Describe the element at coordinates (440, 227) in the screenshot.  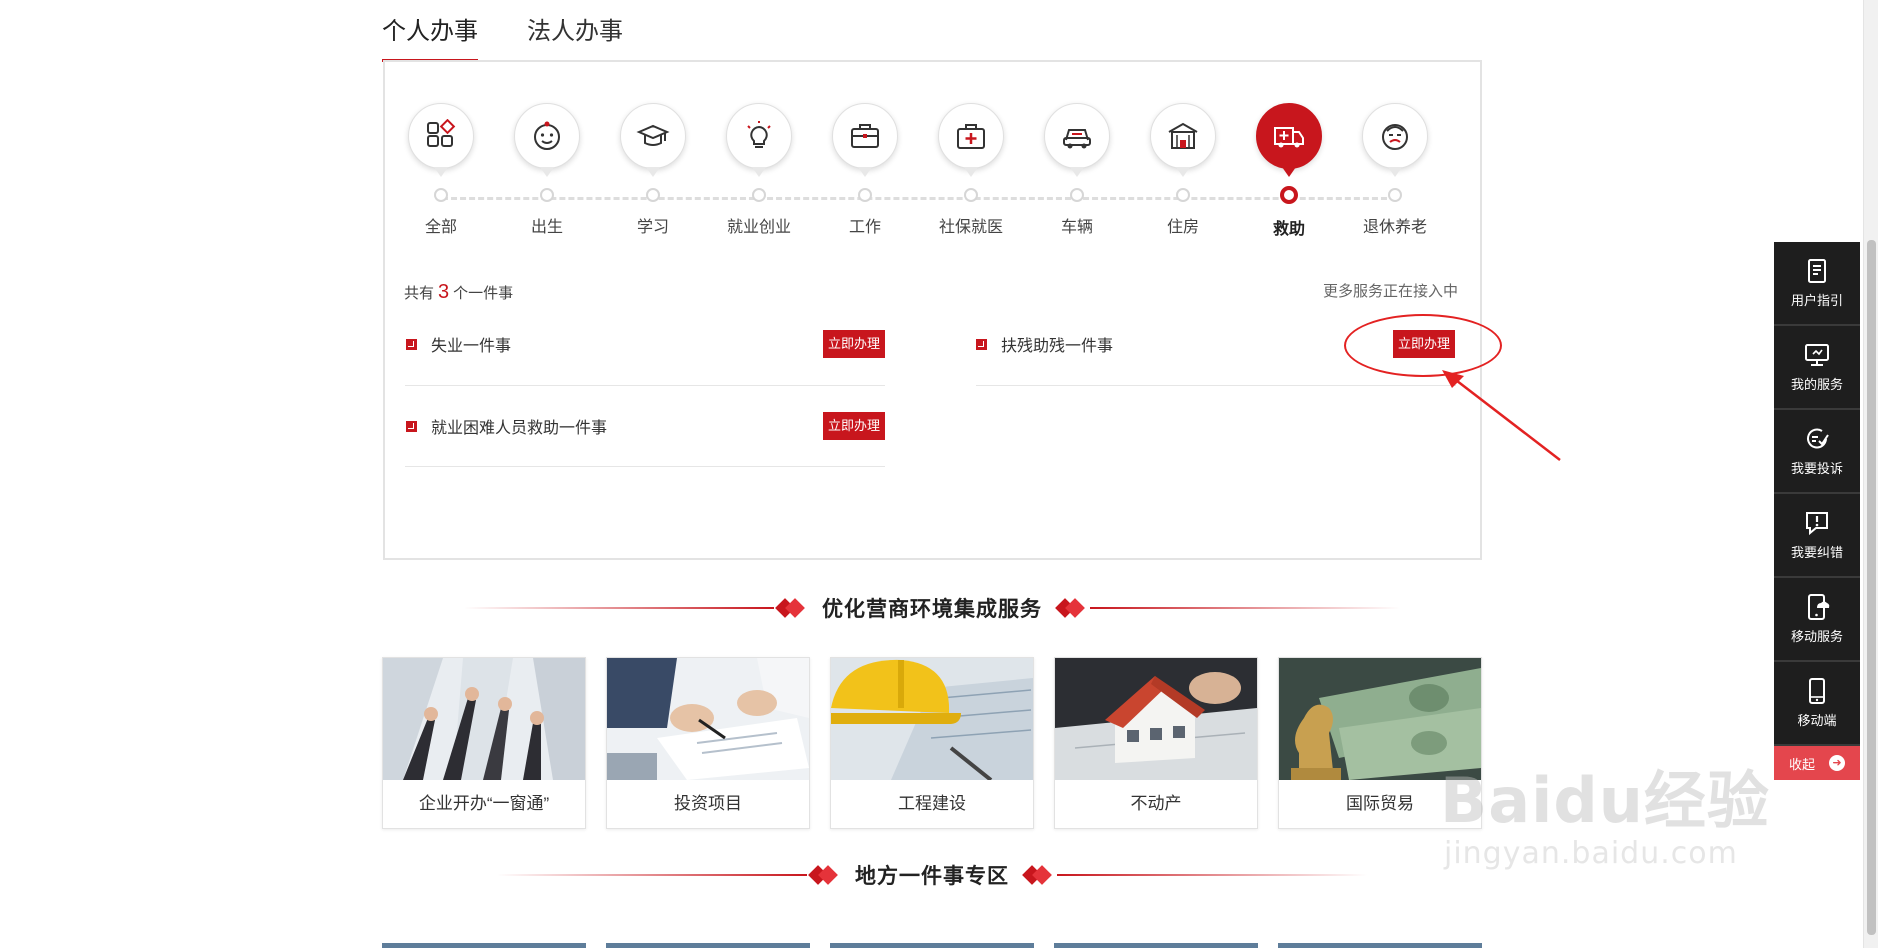
I see `category-label: 全部` at that location.